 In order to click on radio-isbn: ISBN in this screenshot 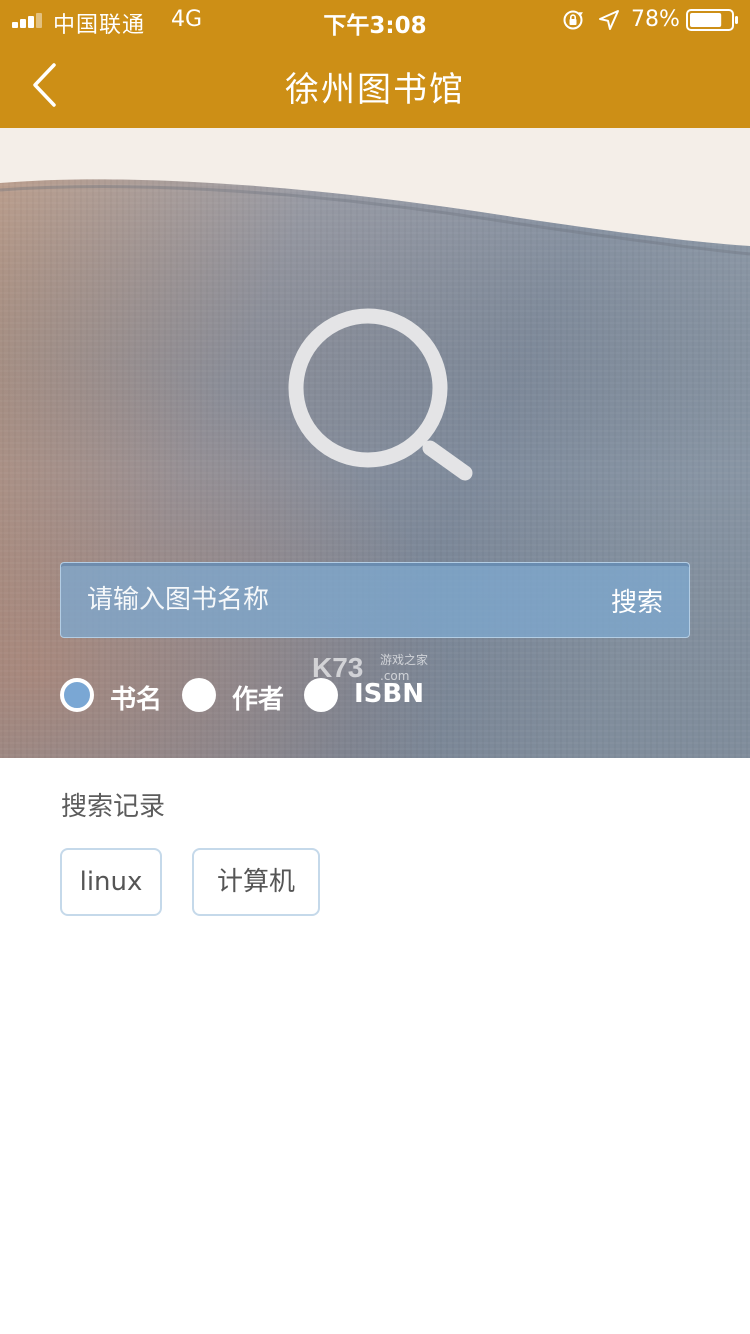, I will do `click(364, 696)`.